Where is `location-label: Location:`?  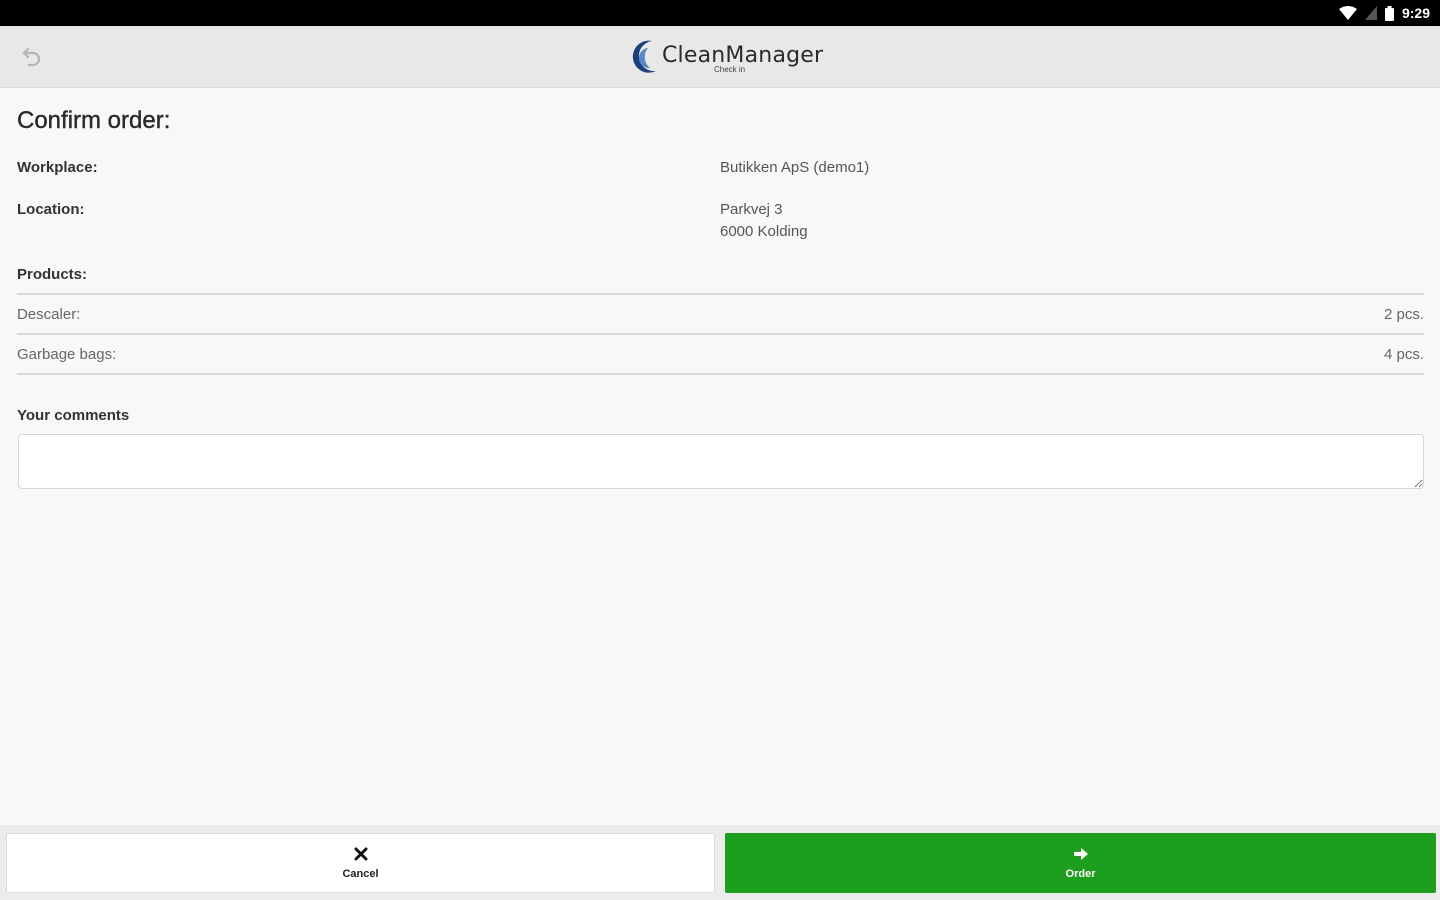
location-label: Location: is located at coordinates (51, 209).